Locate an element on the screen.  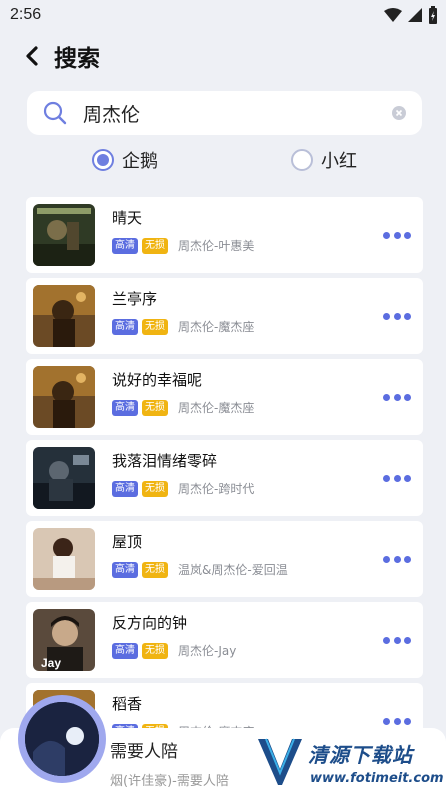
clear-icon is located at coordinates (399, 113).